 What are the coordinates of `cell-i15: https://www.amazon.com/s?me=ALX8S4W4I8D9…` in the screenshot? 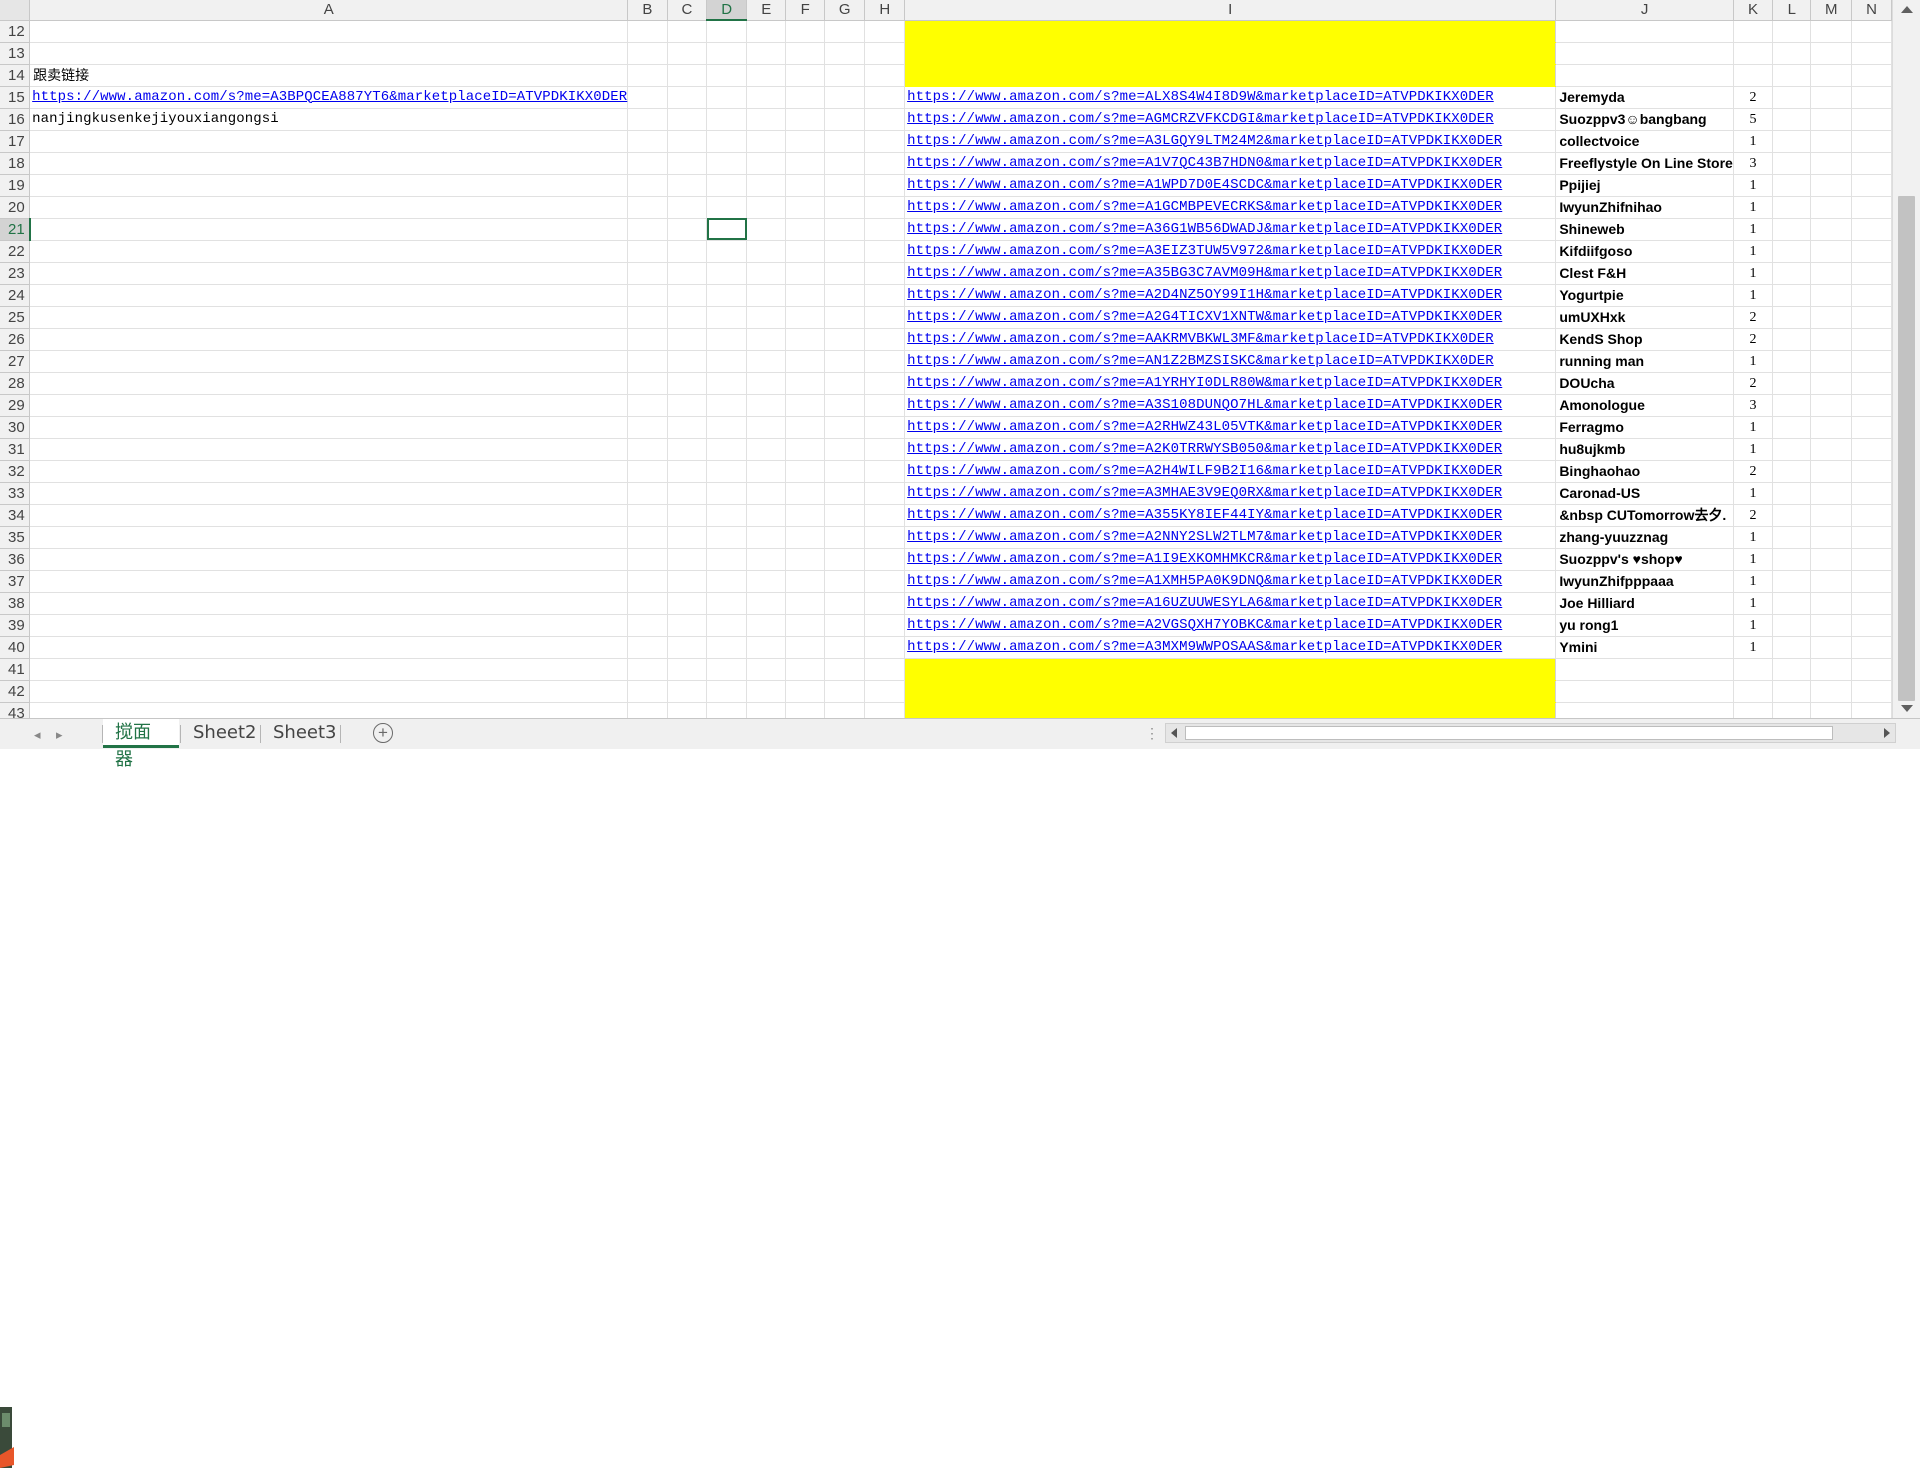 It's located at (1230, 97).